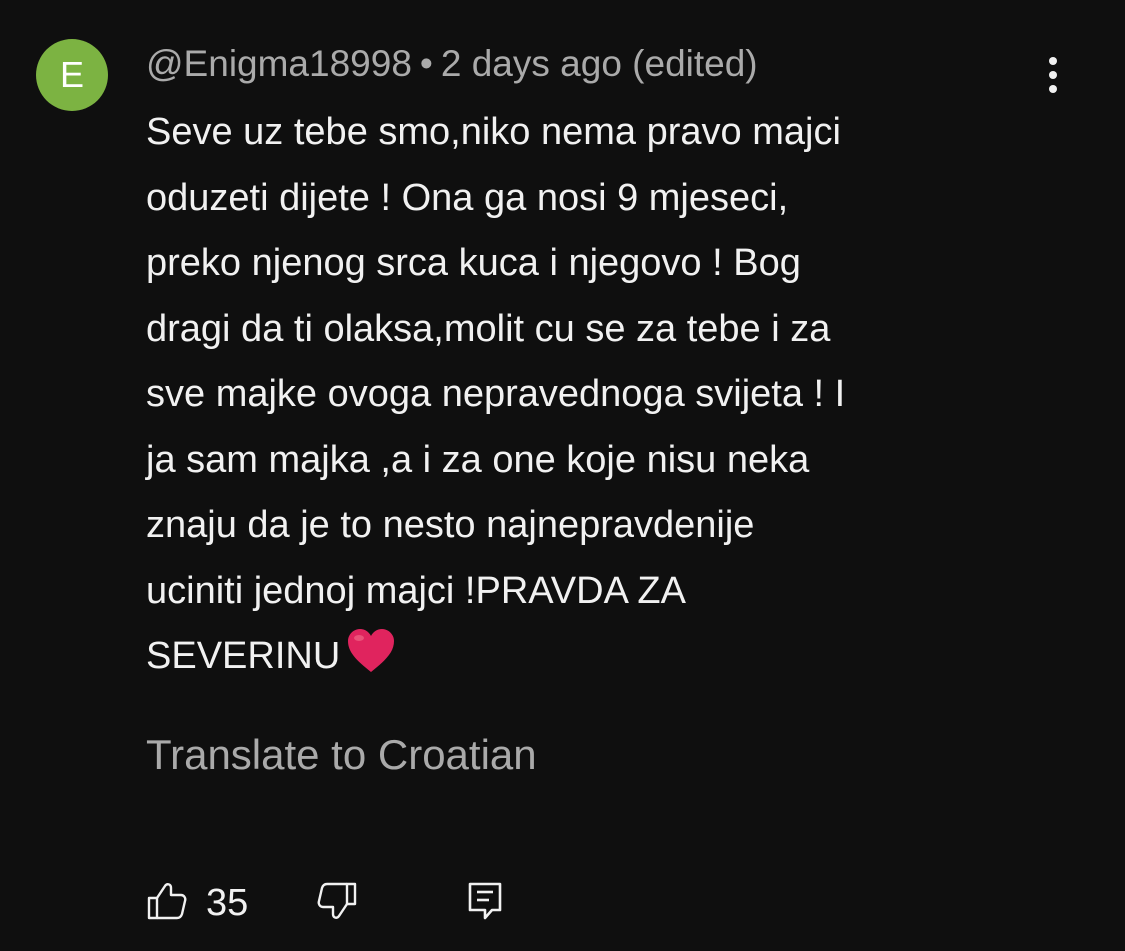 This screenshot has height=951, width=1125. I want to click on like-button, so click(167, 901).